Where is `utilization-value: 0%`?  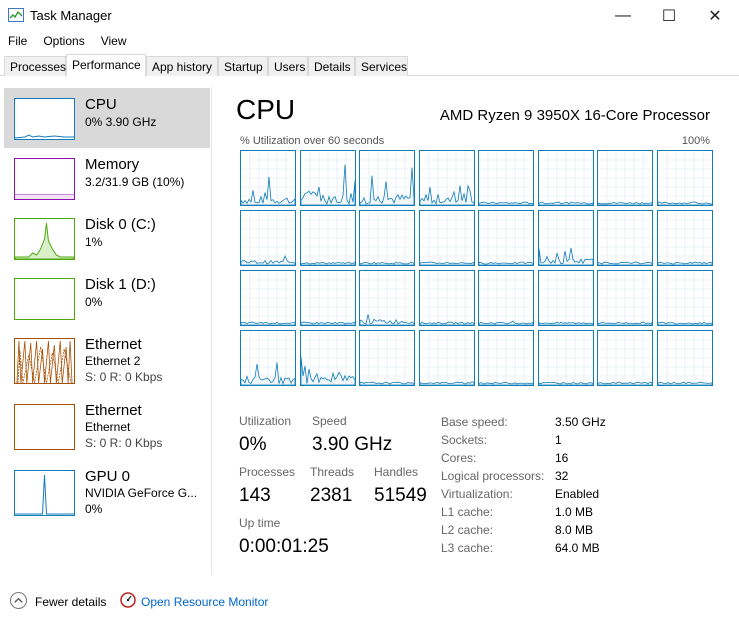
utilization-value: 0% is located at coordinates (253, 444).